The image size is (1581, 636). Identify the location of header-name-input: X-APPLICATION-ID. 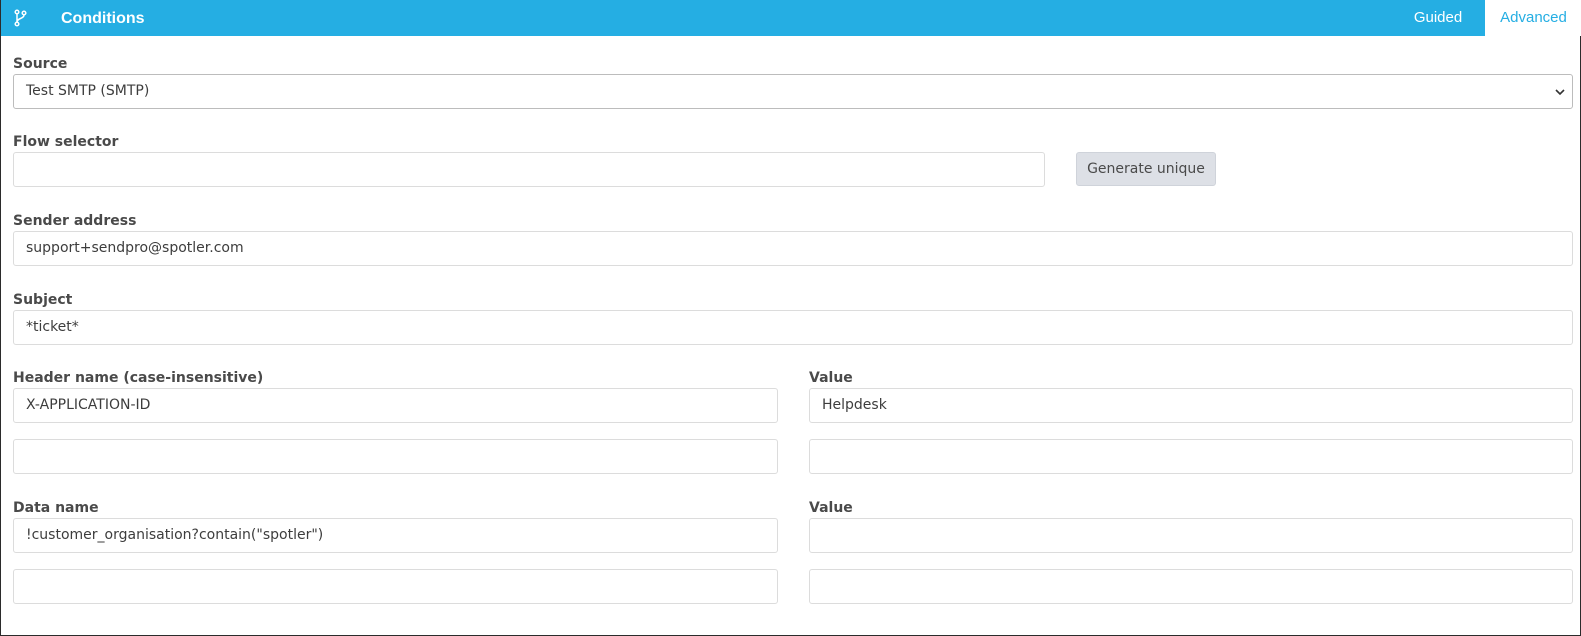
(395, 405).